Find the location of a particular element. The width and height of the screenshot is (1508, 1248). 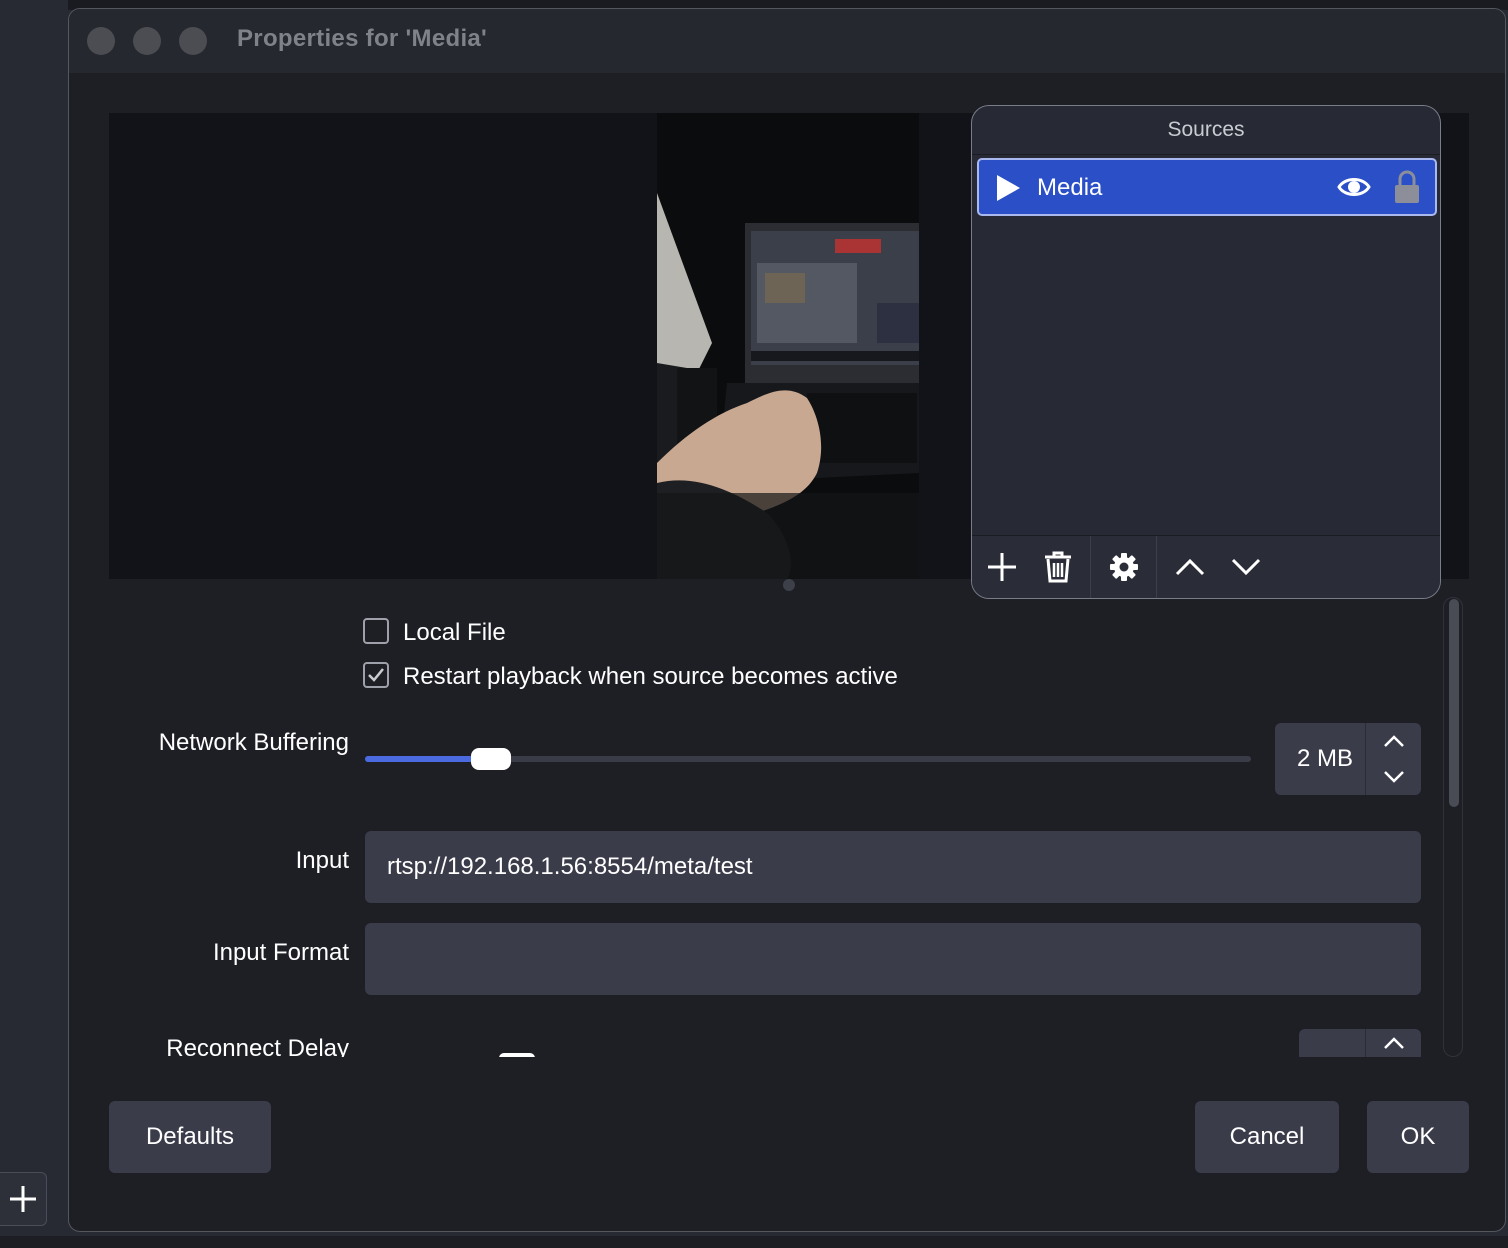

plus-icon is located at coordinates (23, 1199).